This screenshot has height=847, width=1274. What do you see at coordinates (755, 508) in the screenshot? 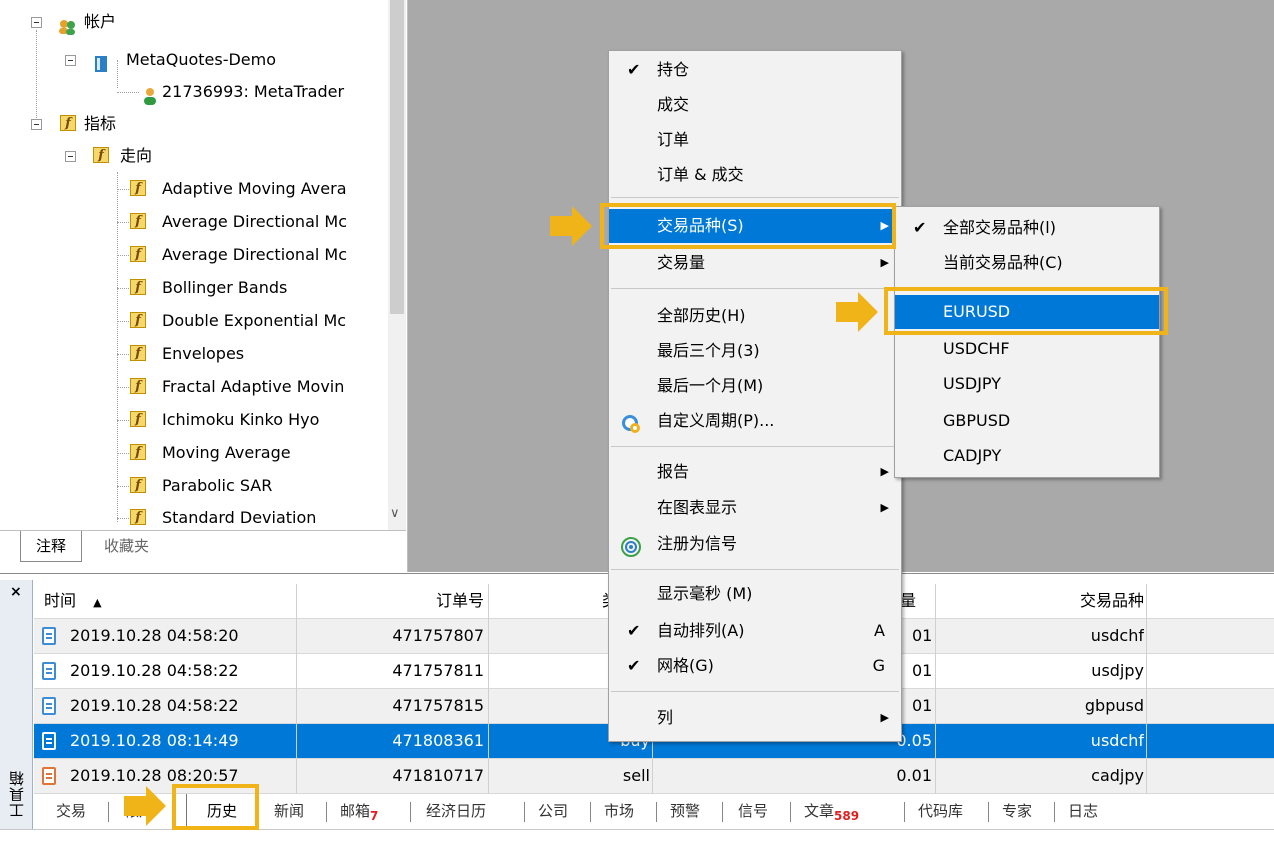
I see `menu-item-show-on-chart: 在图表显示 ▶` at bounding box center [755, 508].